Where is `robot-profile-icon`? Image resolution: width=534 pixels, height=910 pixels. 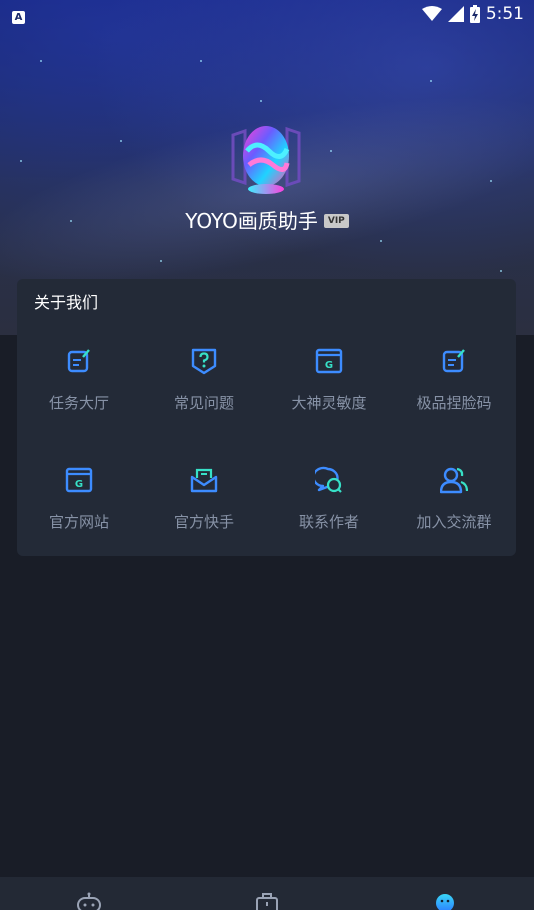 robot-profile-icon is located at coordinates (445, 902).